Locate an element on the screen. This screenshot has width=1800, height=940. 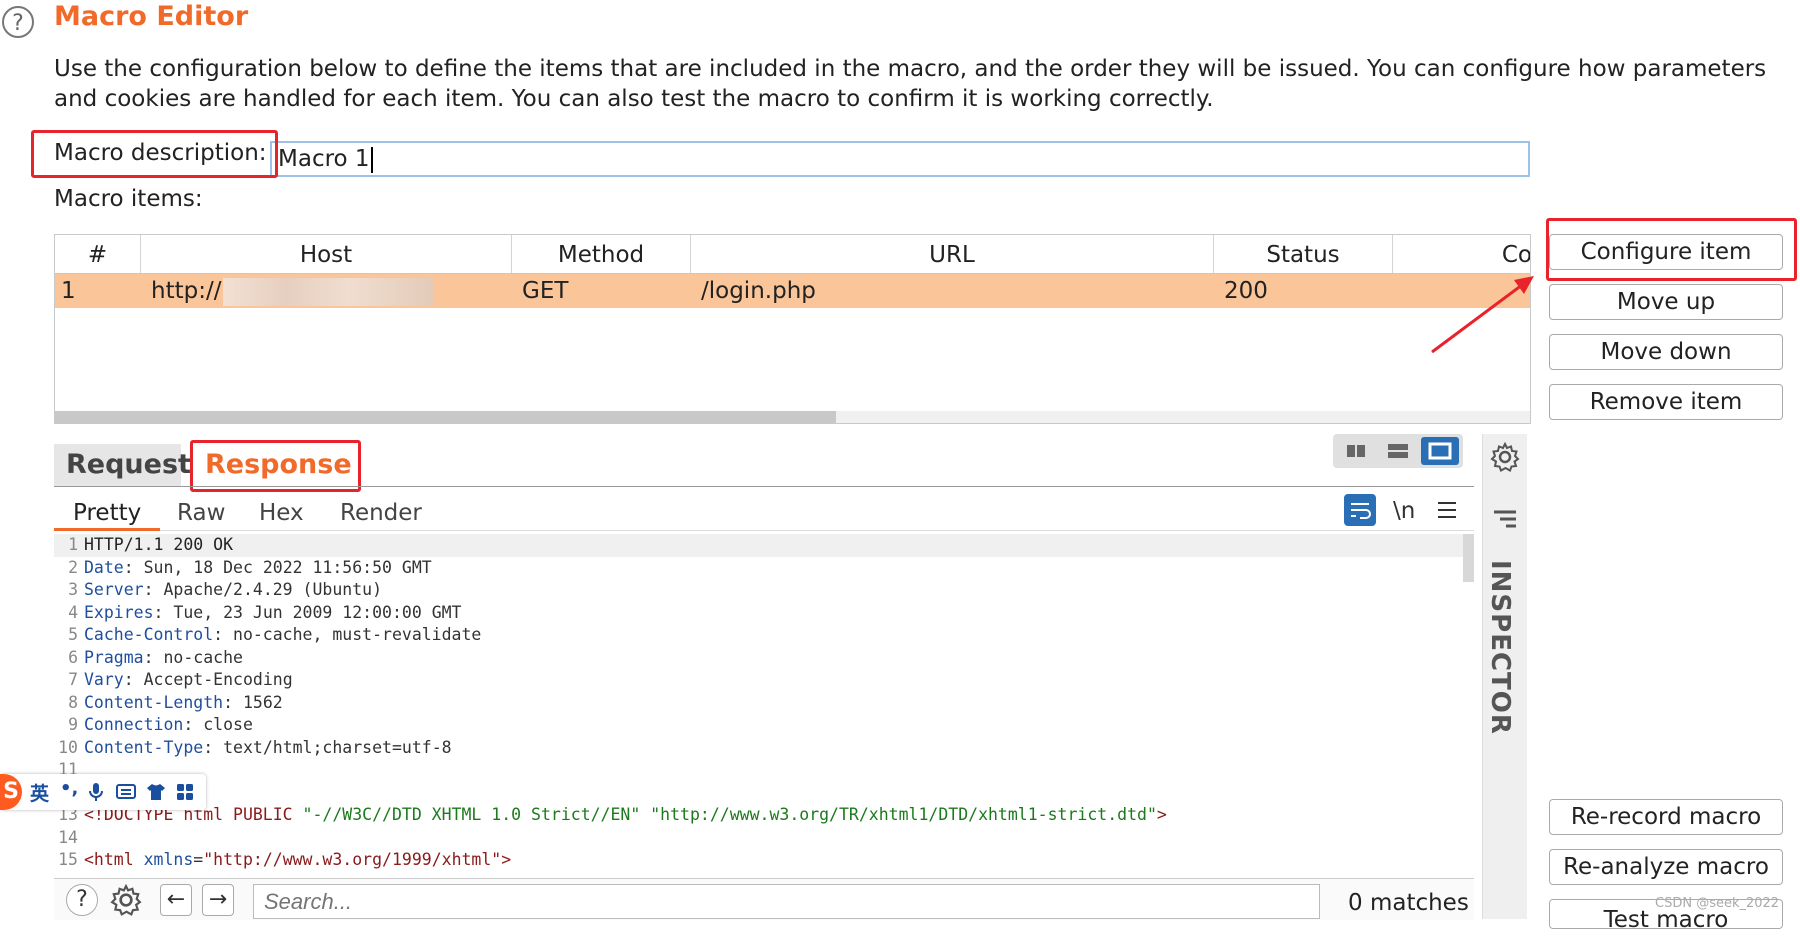
subtab-raw: Raw is located at coordinates (201, 513).